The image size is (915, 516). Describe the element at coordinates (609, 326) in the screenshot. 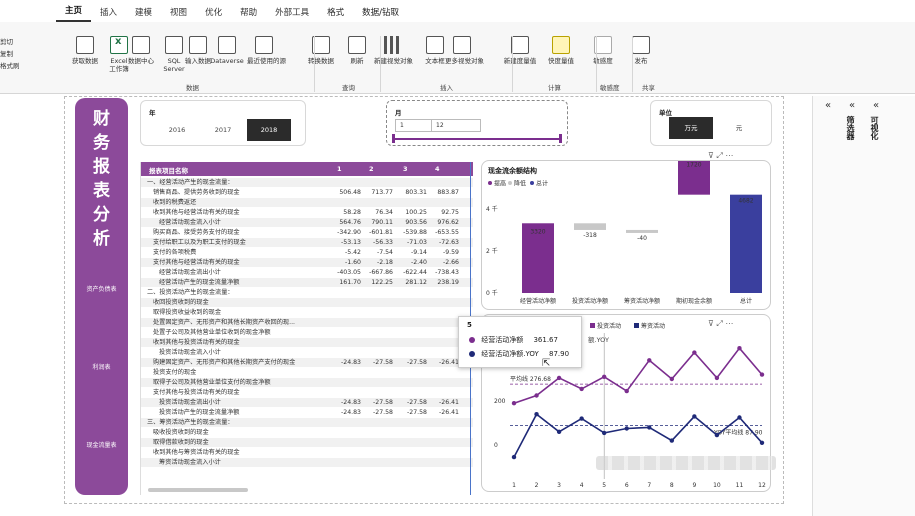

I see `legend-label: 投资活动` at that location.